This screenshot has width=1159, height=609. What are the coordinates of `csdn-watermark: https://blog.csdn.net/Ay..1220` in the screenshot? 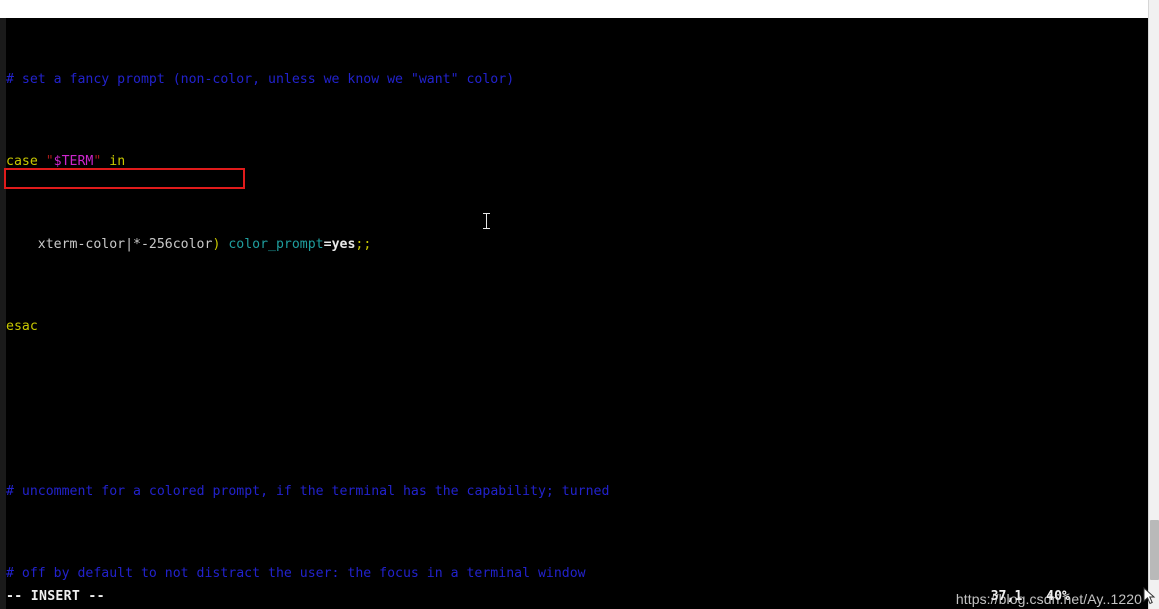 It's located at (1048, 599).